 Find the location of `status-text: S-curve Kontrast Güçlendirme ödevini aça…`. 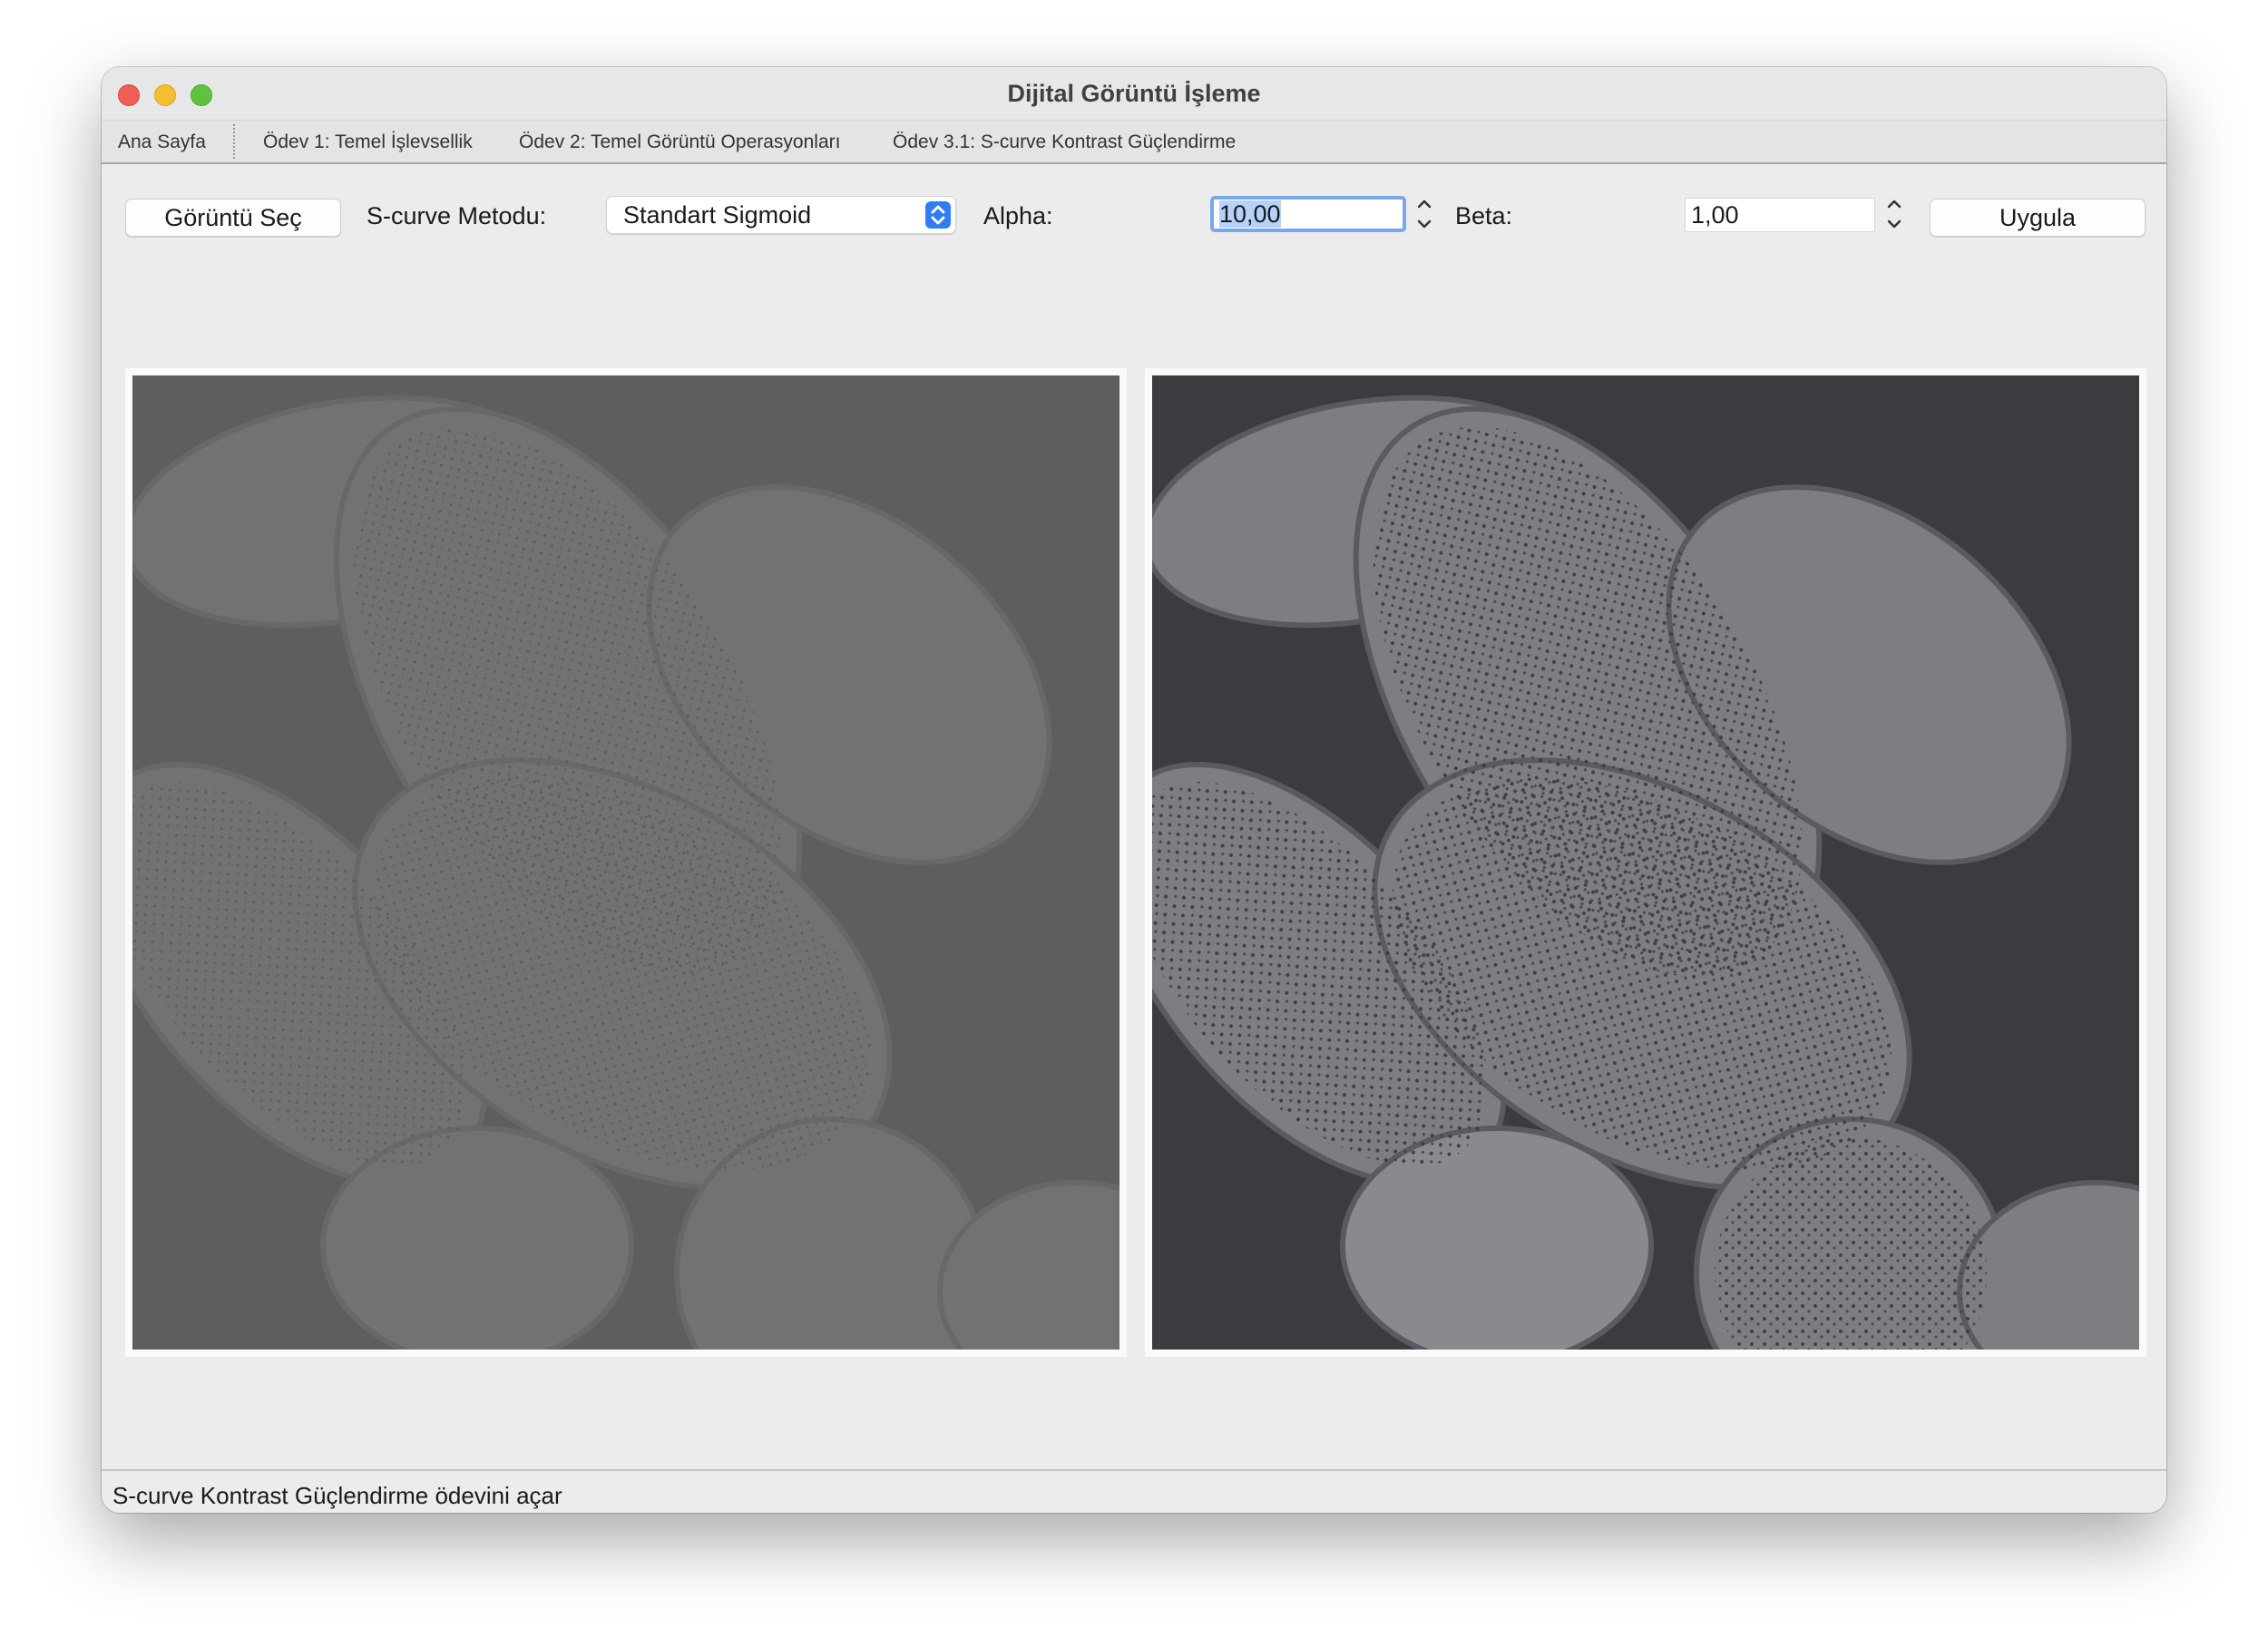

status-text: S-curve Kontrast Güçlendirme ödevini aça… is located at coordinates (337, 1495).